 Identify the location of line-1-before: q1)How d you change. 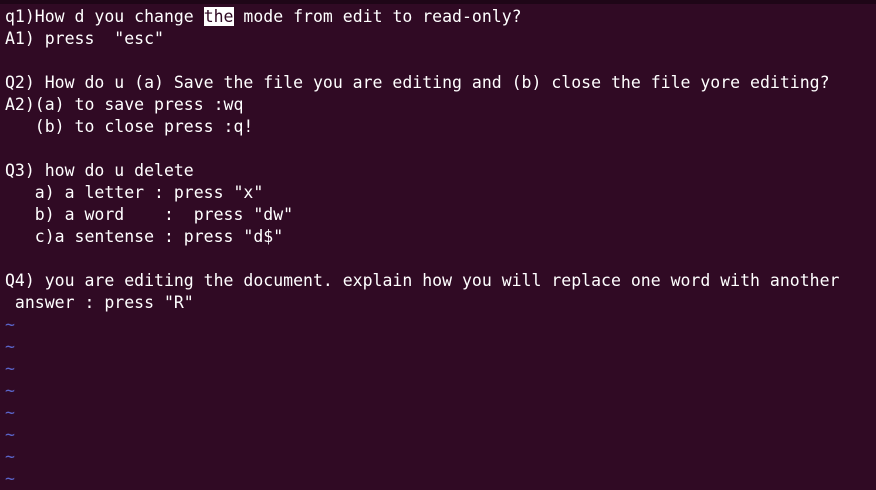
(104, 16).